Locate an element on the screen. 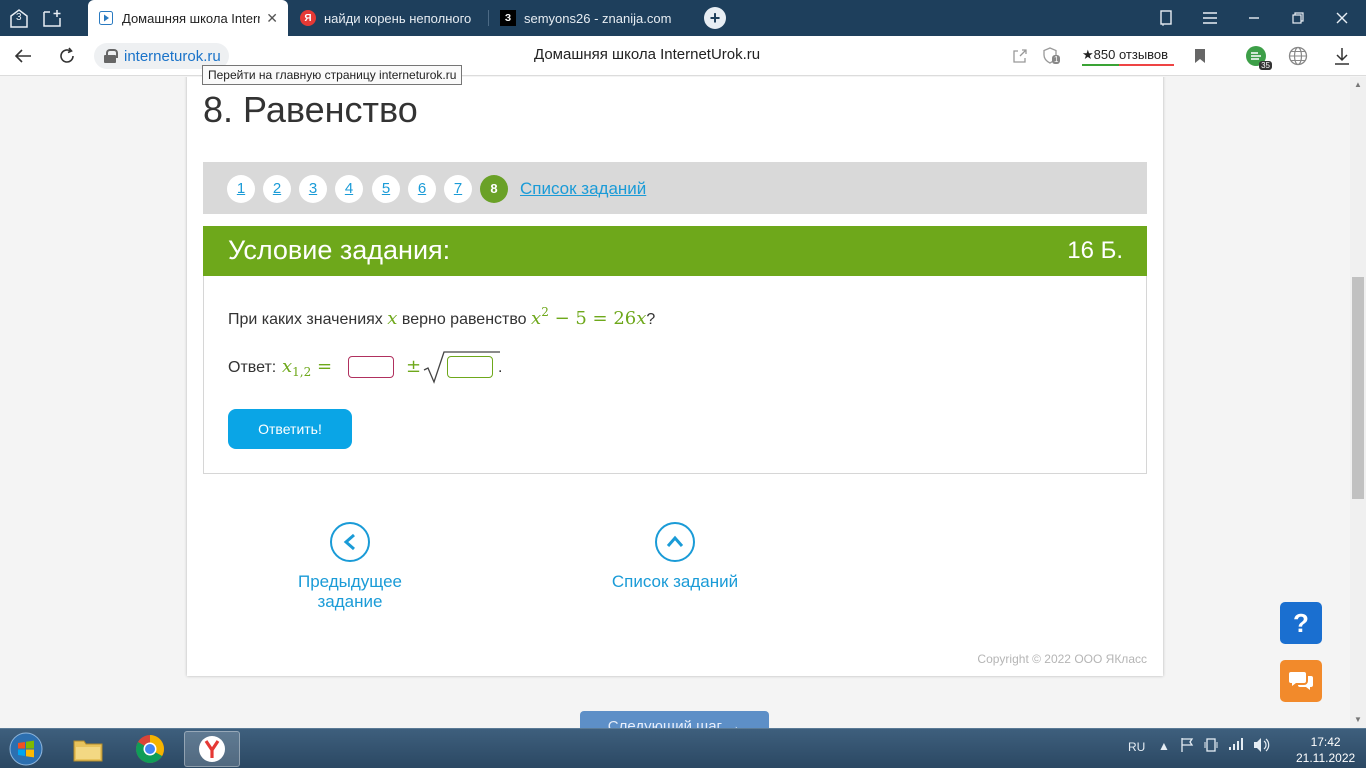 This screenshot has height=768, width=1366. tab-title: Домашняя школа Interr is located at coordinates (191, 18).